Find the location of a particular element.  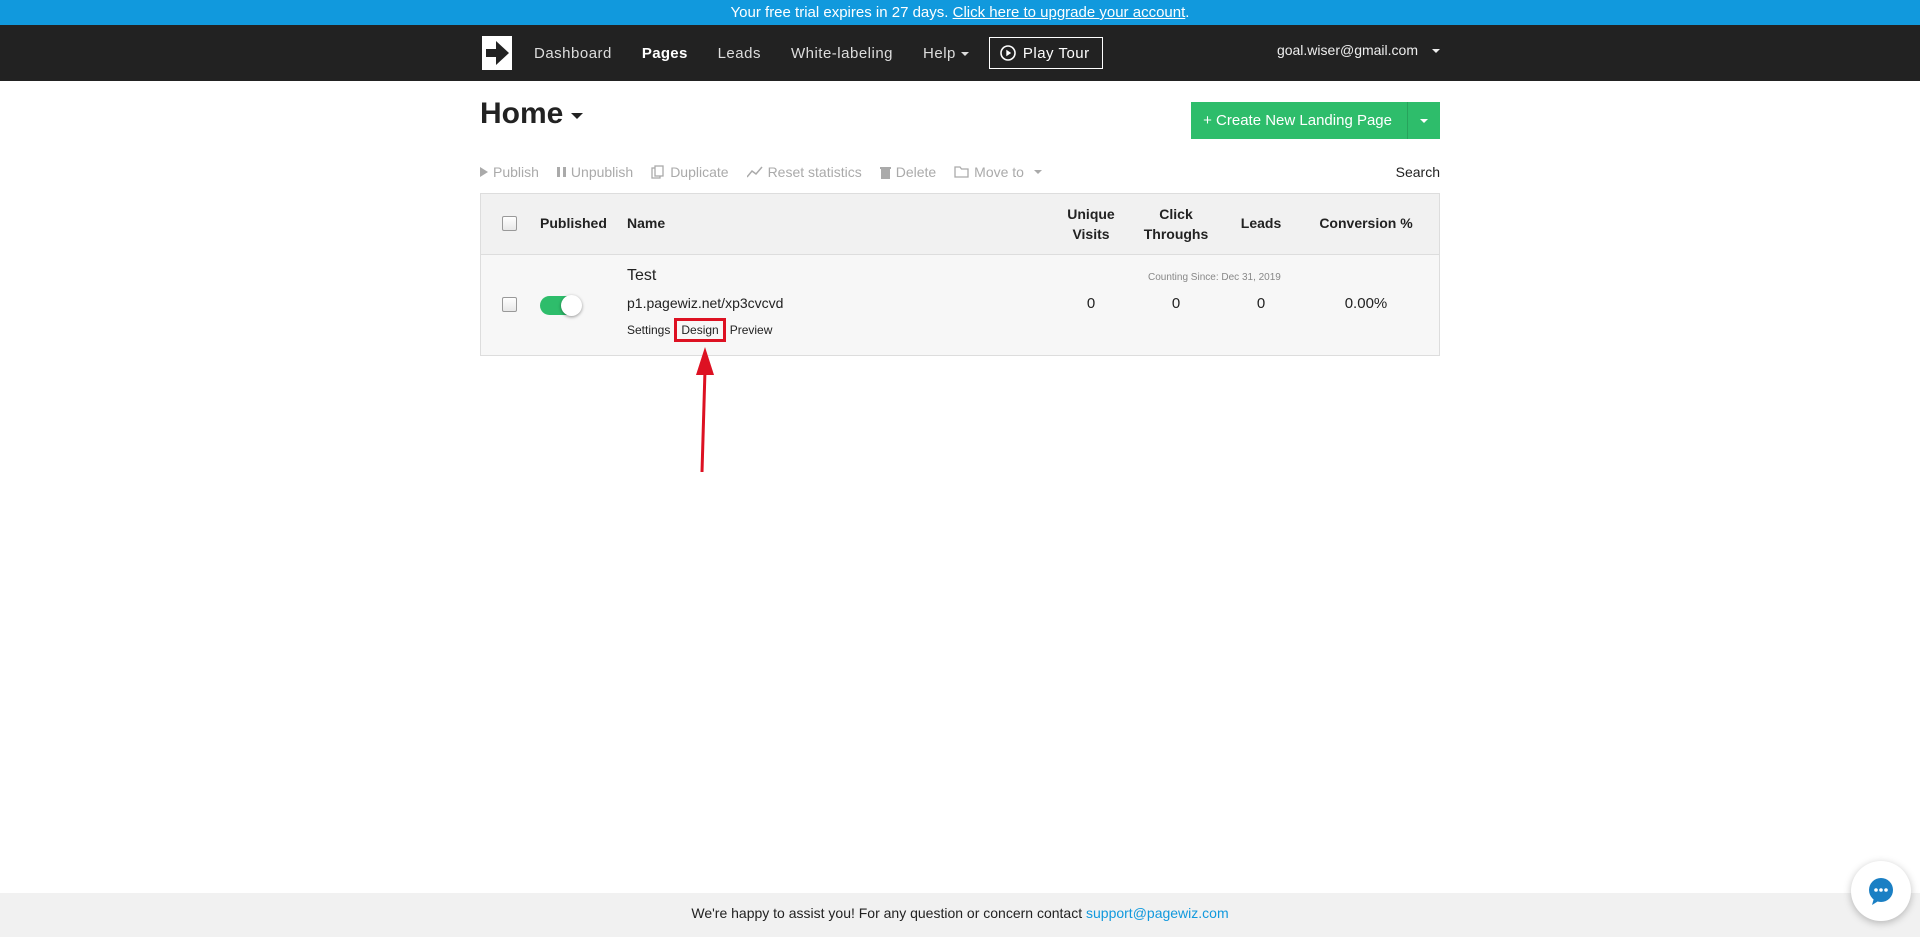

page-actions: Settings Design Preview is located at coordinates (702, 330).